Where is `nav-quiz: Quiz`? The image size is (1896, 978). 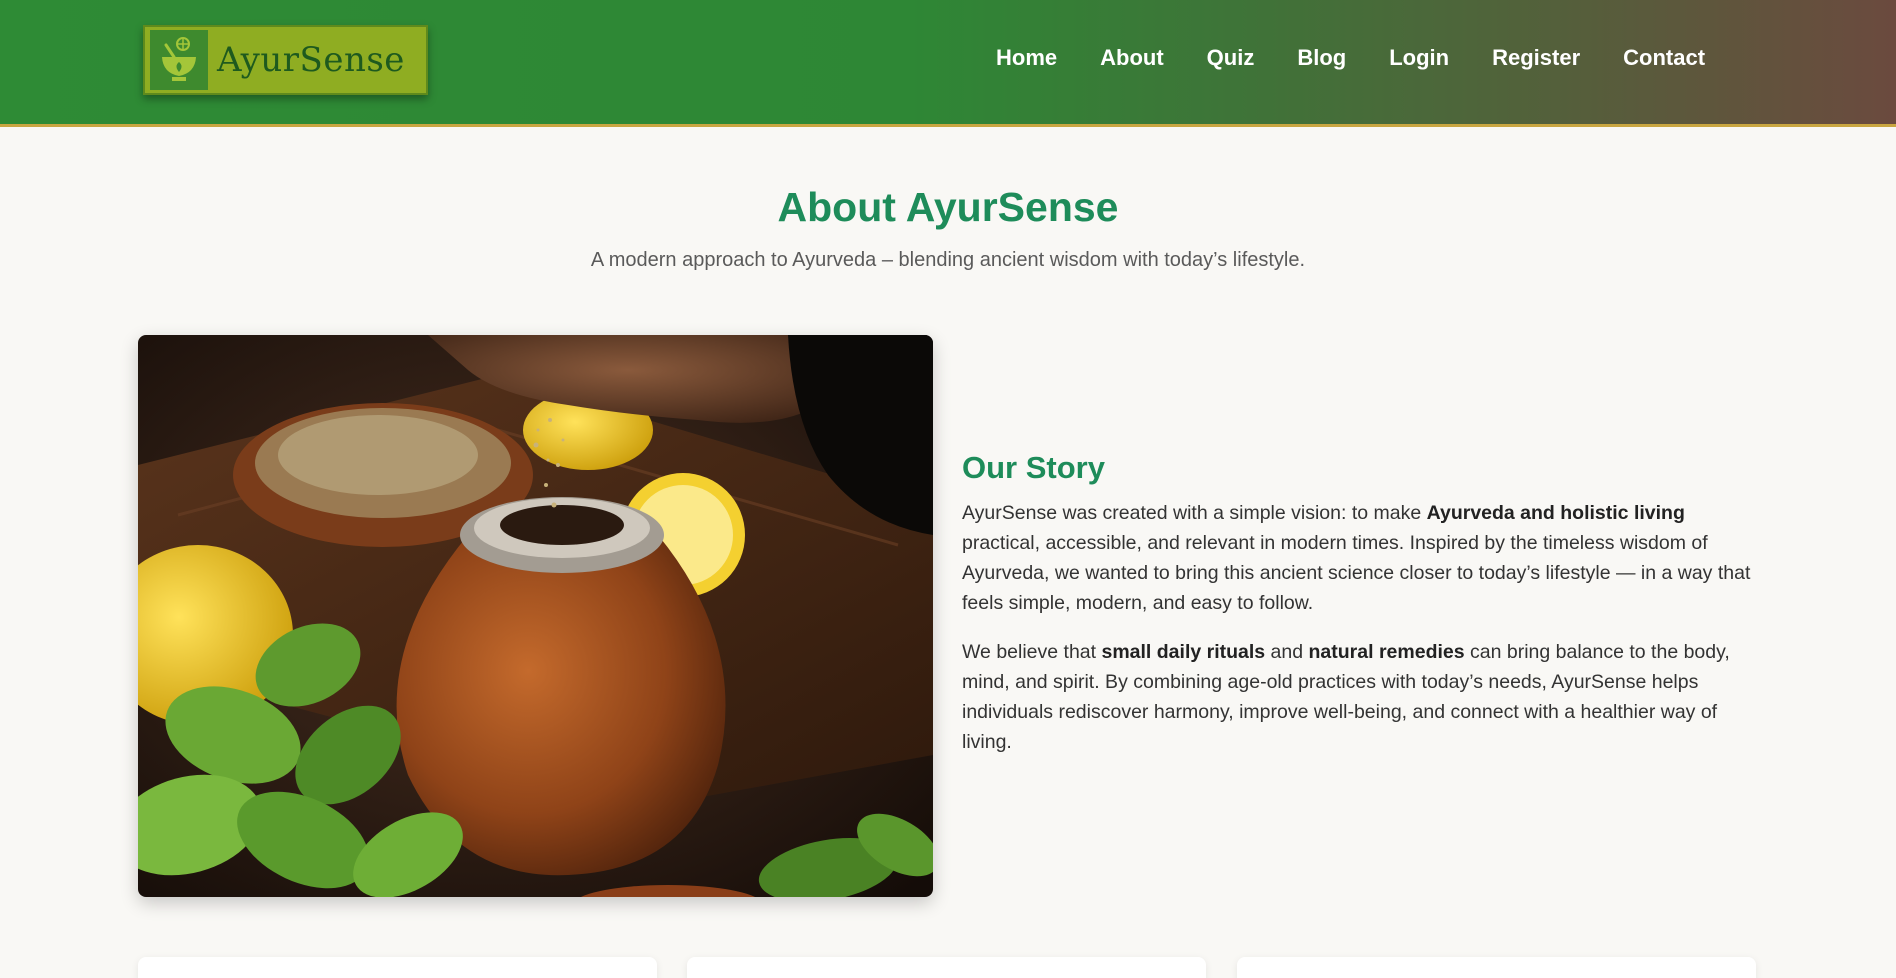 nav-quiz: Quiz is located at coordinates (1231, 58).